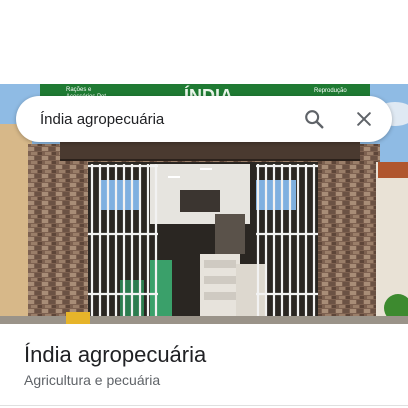  What do you see at coordinates (364, 119) in the screenshot?
I see `close-icon` at bounding box center [364, 119].